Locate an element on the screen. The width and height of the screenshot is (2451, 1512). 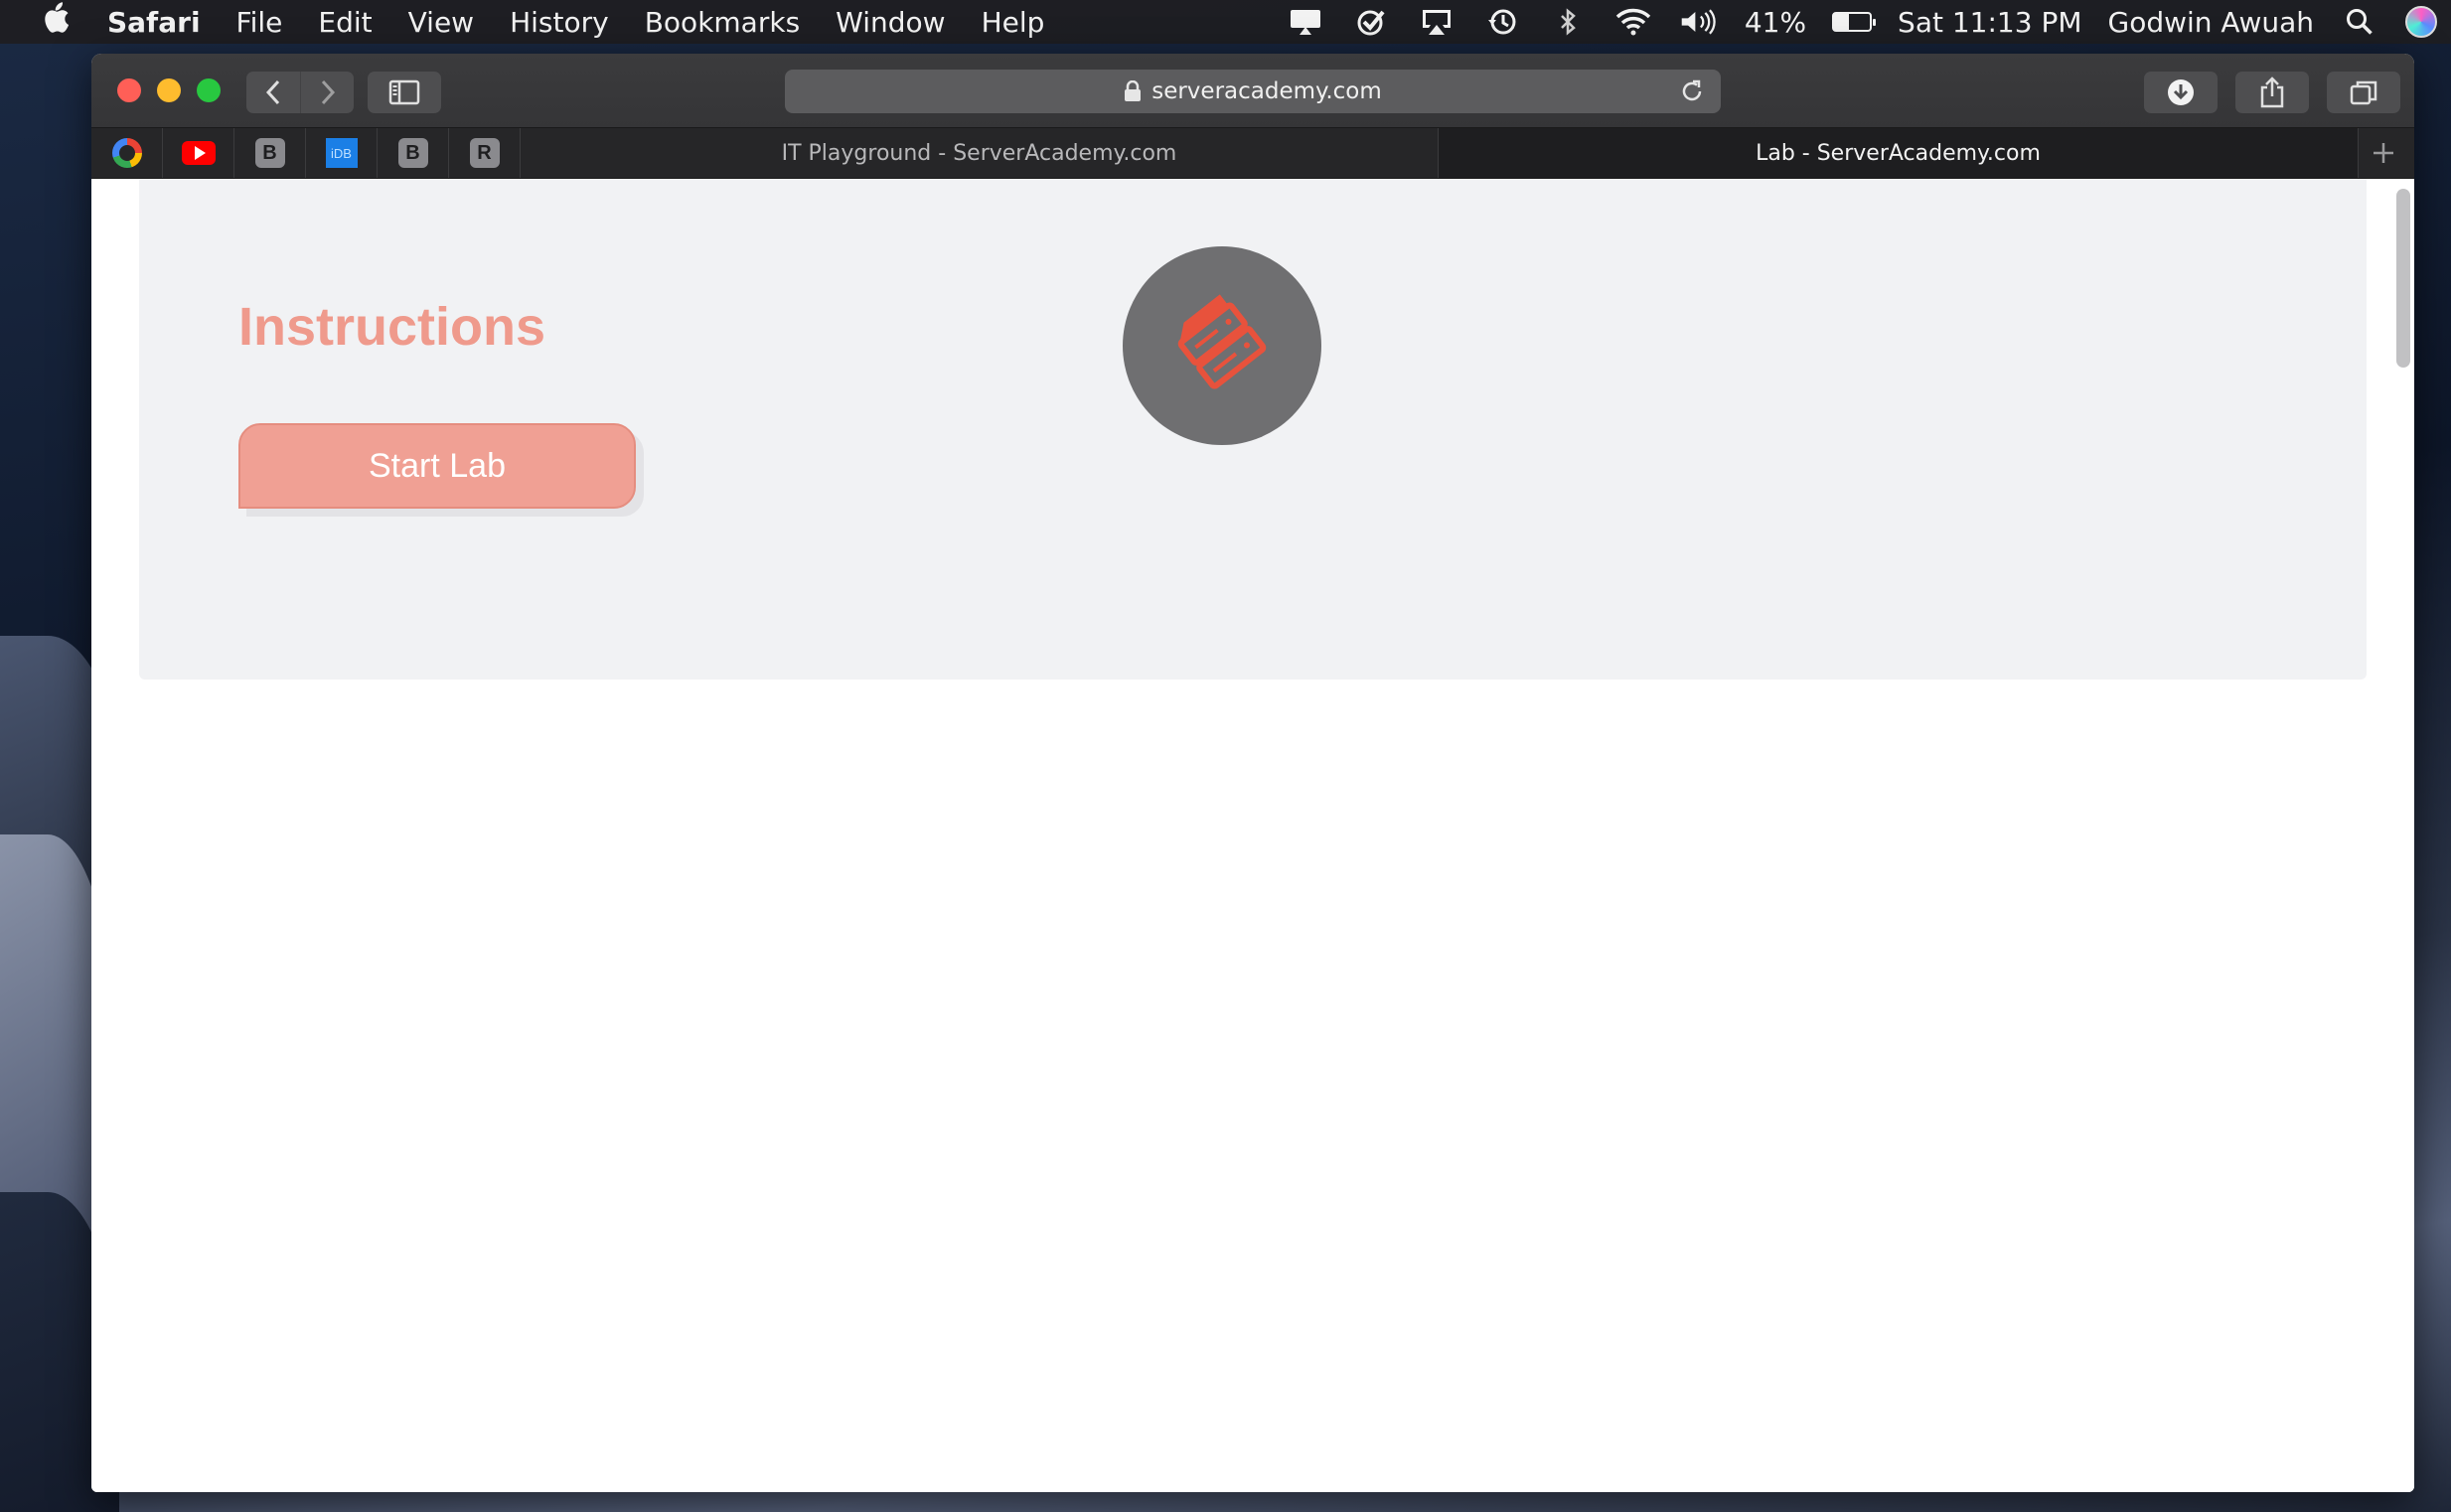
sidebar-icon is located at coordinates (404, 92).